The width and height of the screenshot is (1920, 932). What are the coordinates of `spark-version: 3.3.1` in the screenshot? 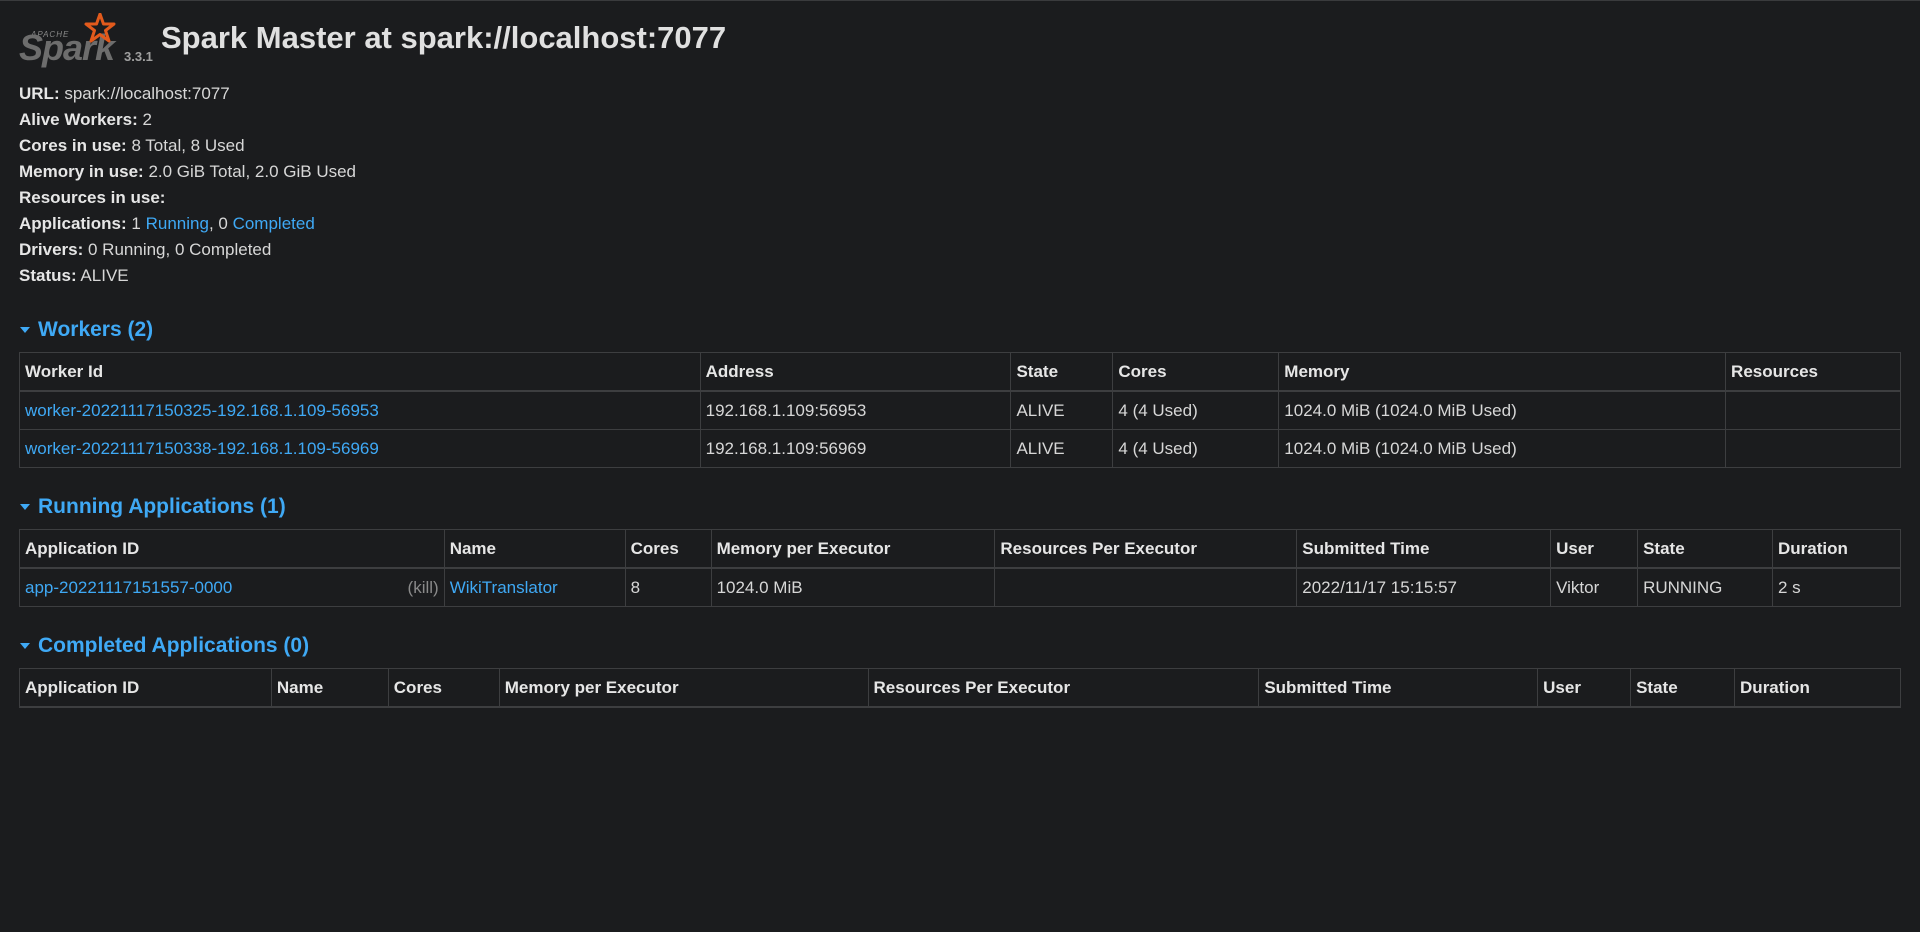 It's located at (138, 56).